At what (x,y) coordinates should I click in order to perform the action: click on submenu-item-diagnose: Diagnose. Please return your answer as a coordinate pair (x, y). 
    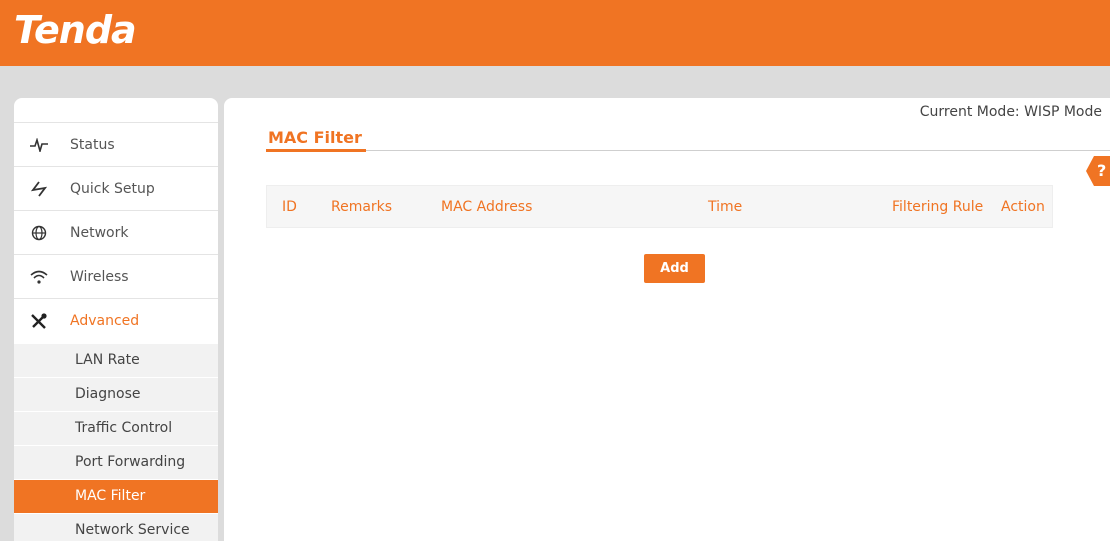
    Looking at the image, I should click on (116, 395).